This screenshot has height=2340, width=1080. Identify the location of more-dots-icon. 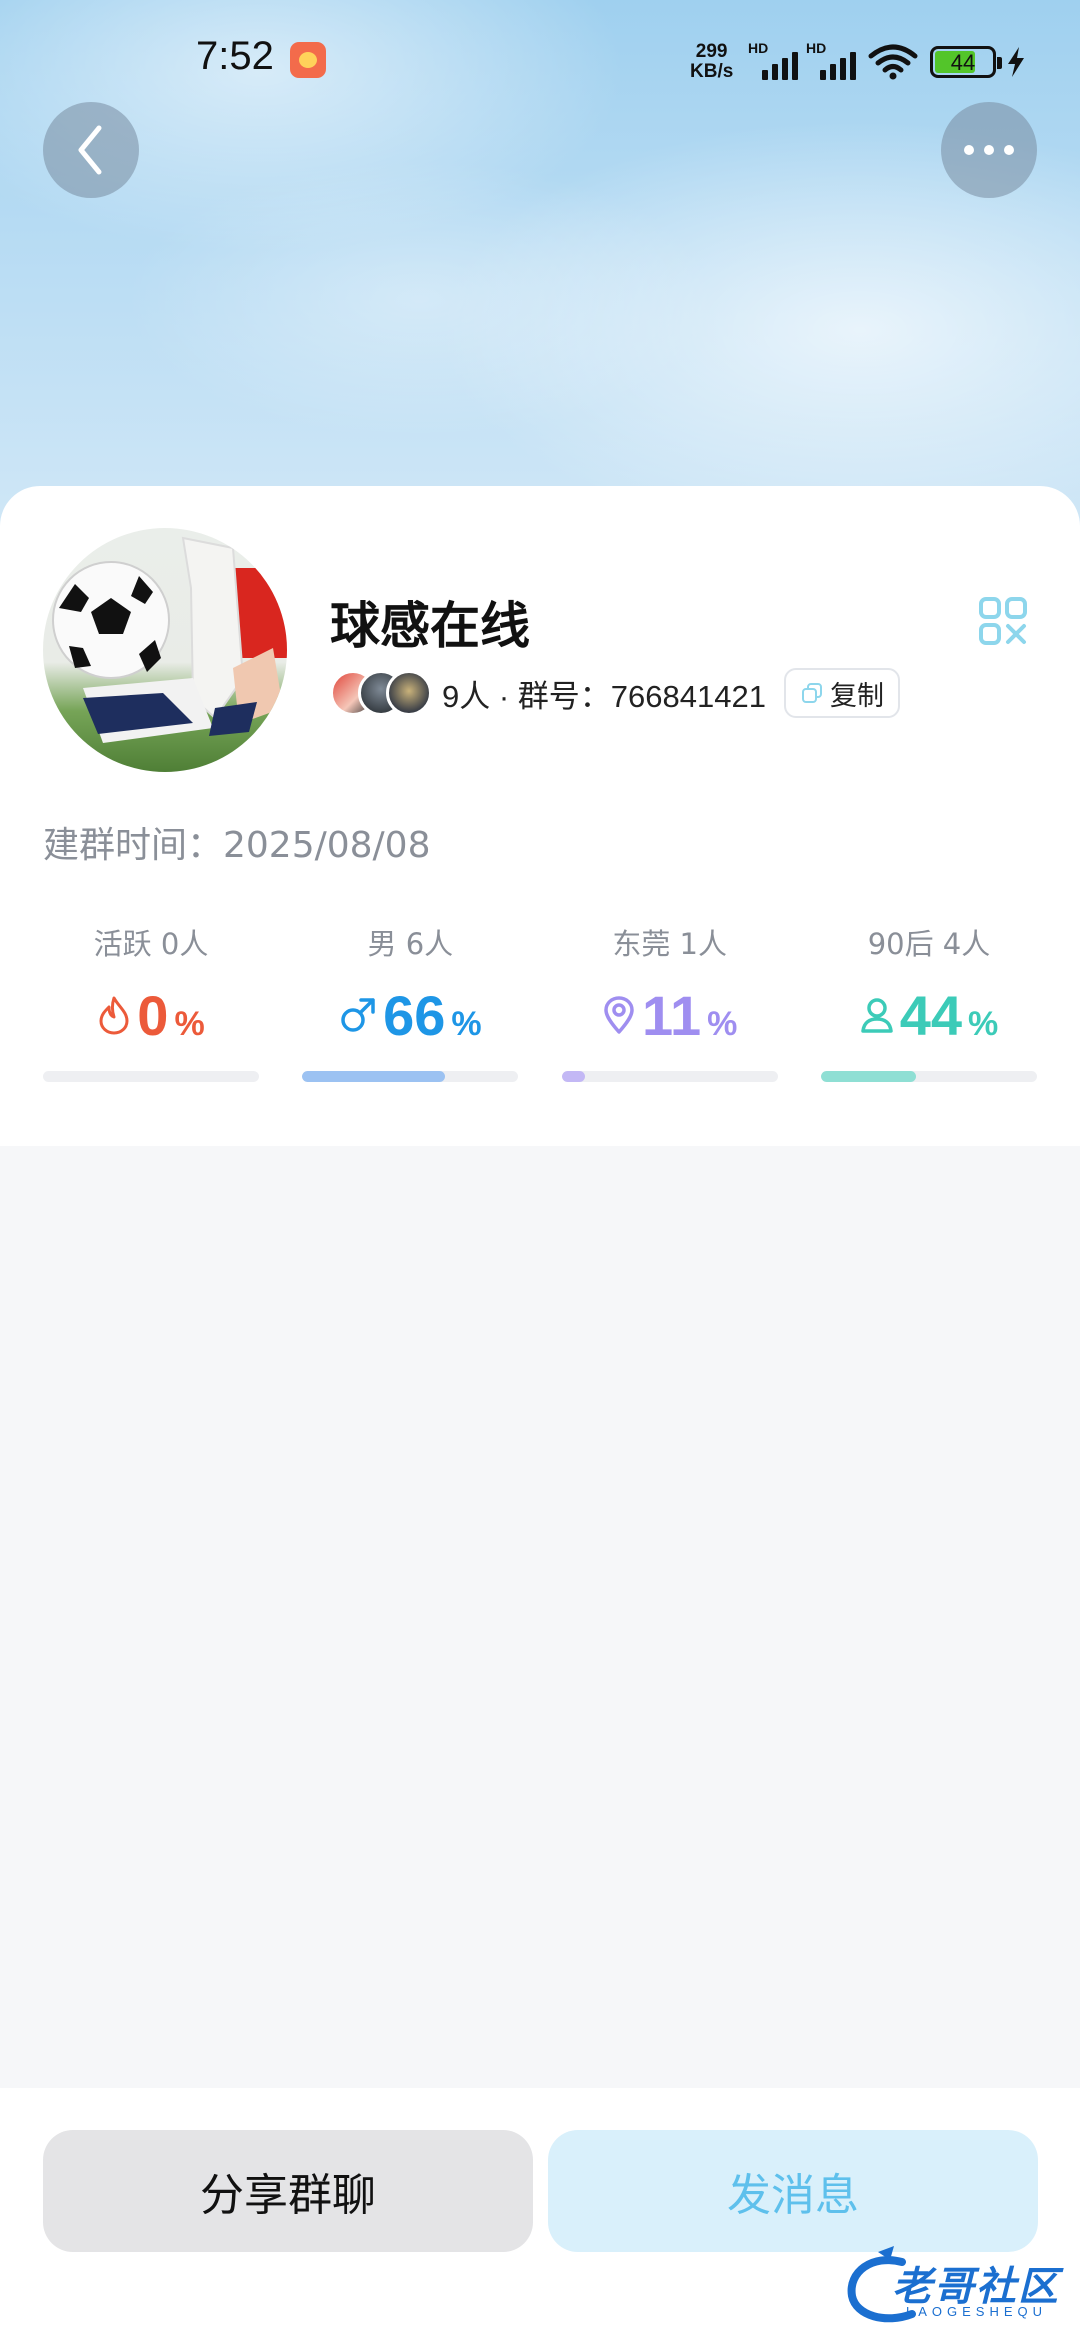
(989, 150).